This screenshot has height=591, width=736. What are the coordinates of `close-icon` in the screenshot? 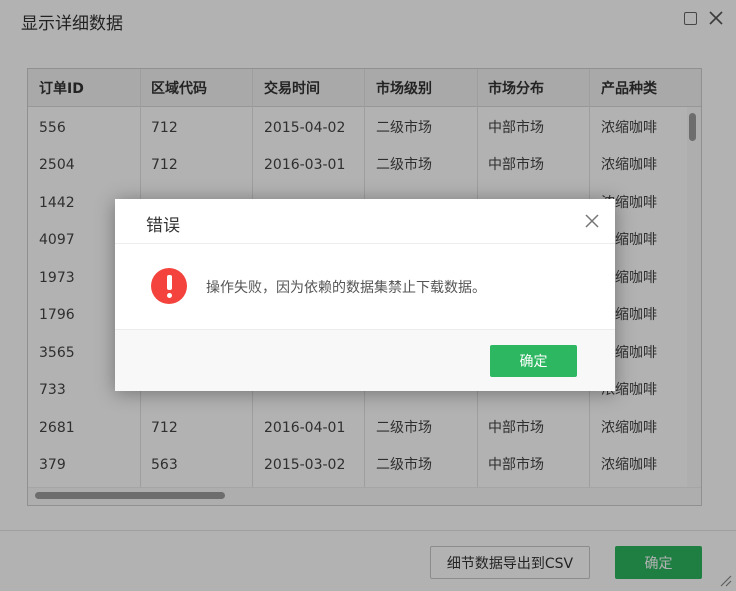 It's located at (592, 221).